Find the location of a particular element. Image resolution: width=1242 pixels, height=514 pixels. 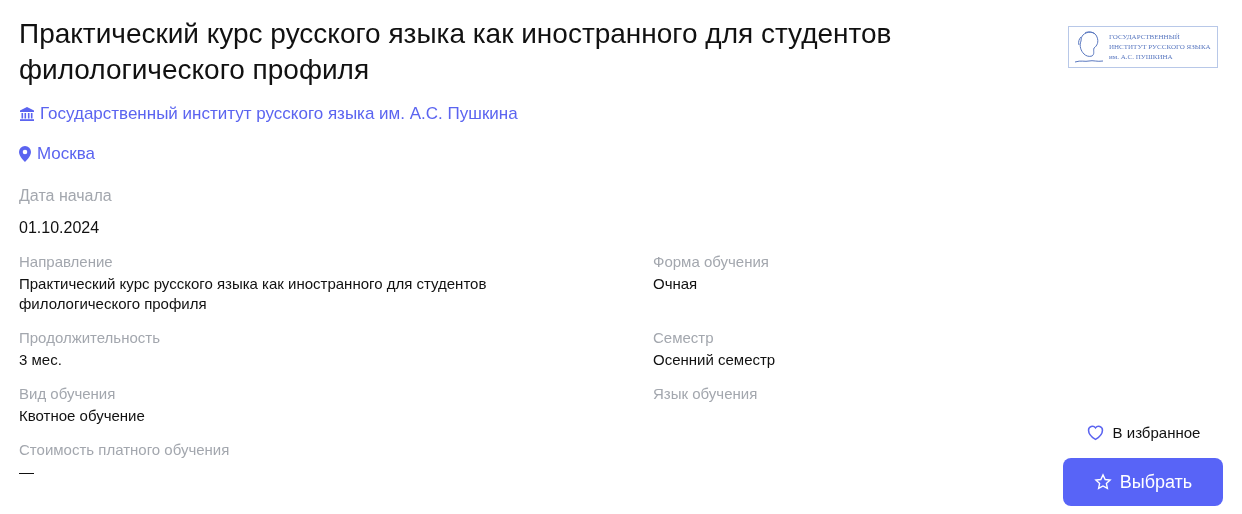

field-label: Форма обучения is located at coordinates (711, 262).